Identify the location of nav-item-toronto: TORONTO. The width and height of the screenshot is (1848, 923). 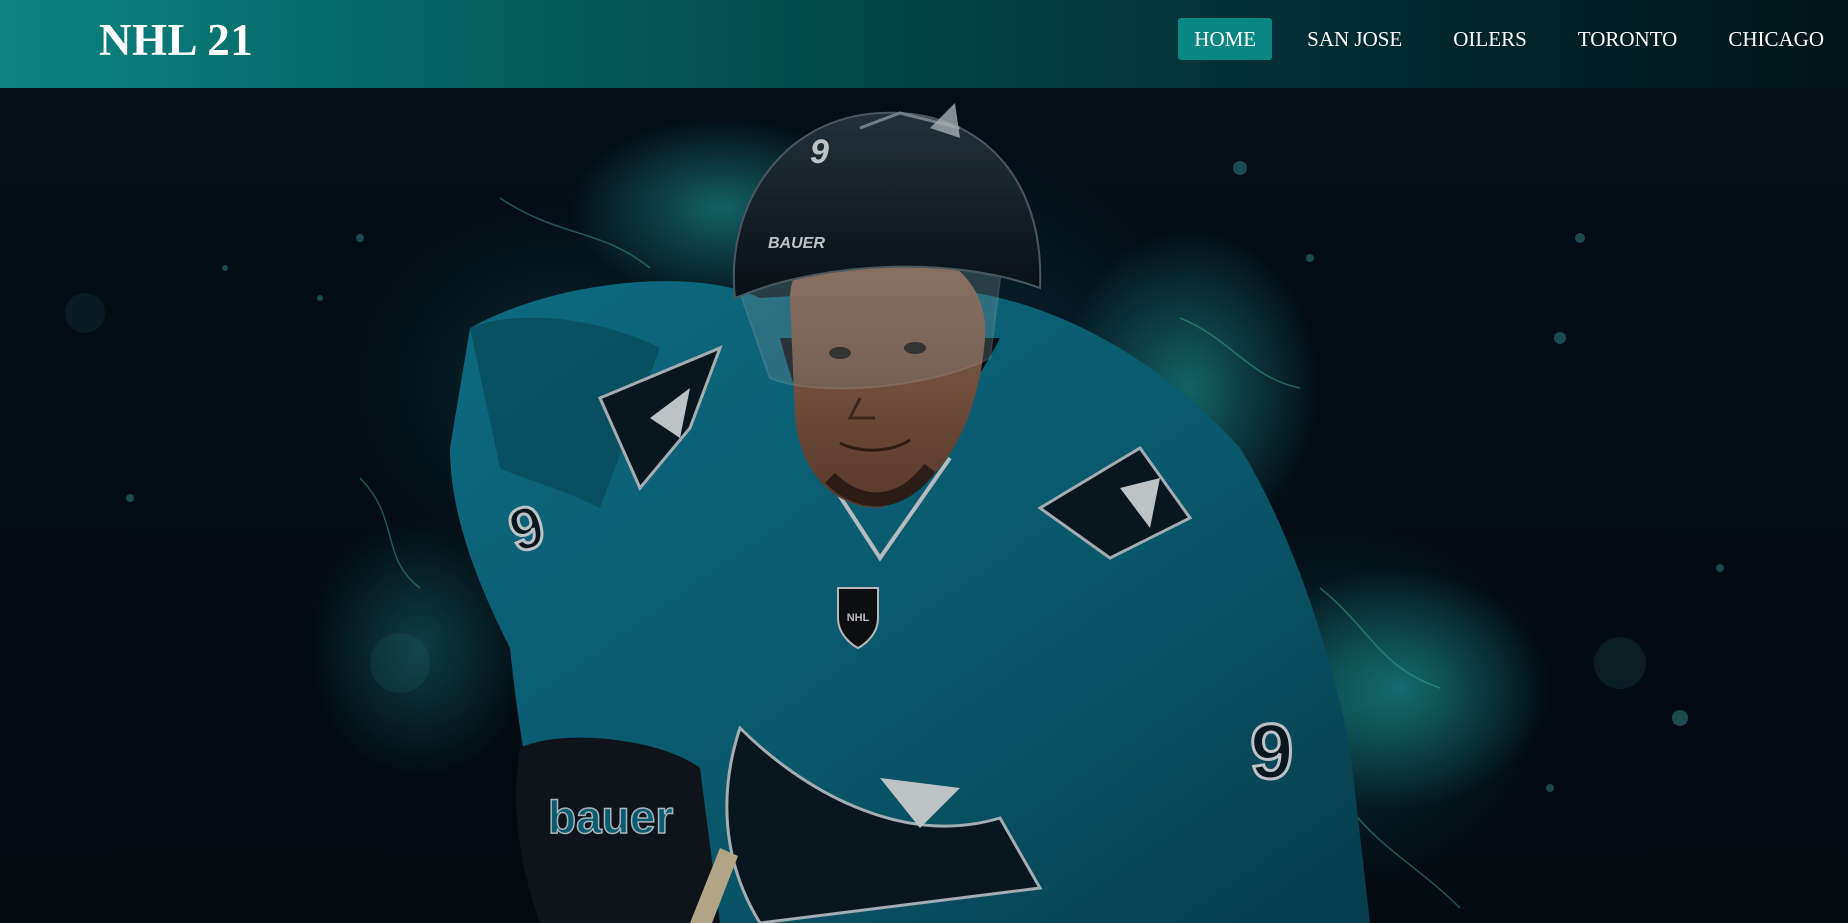
(1628, 39).